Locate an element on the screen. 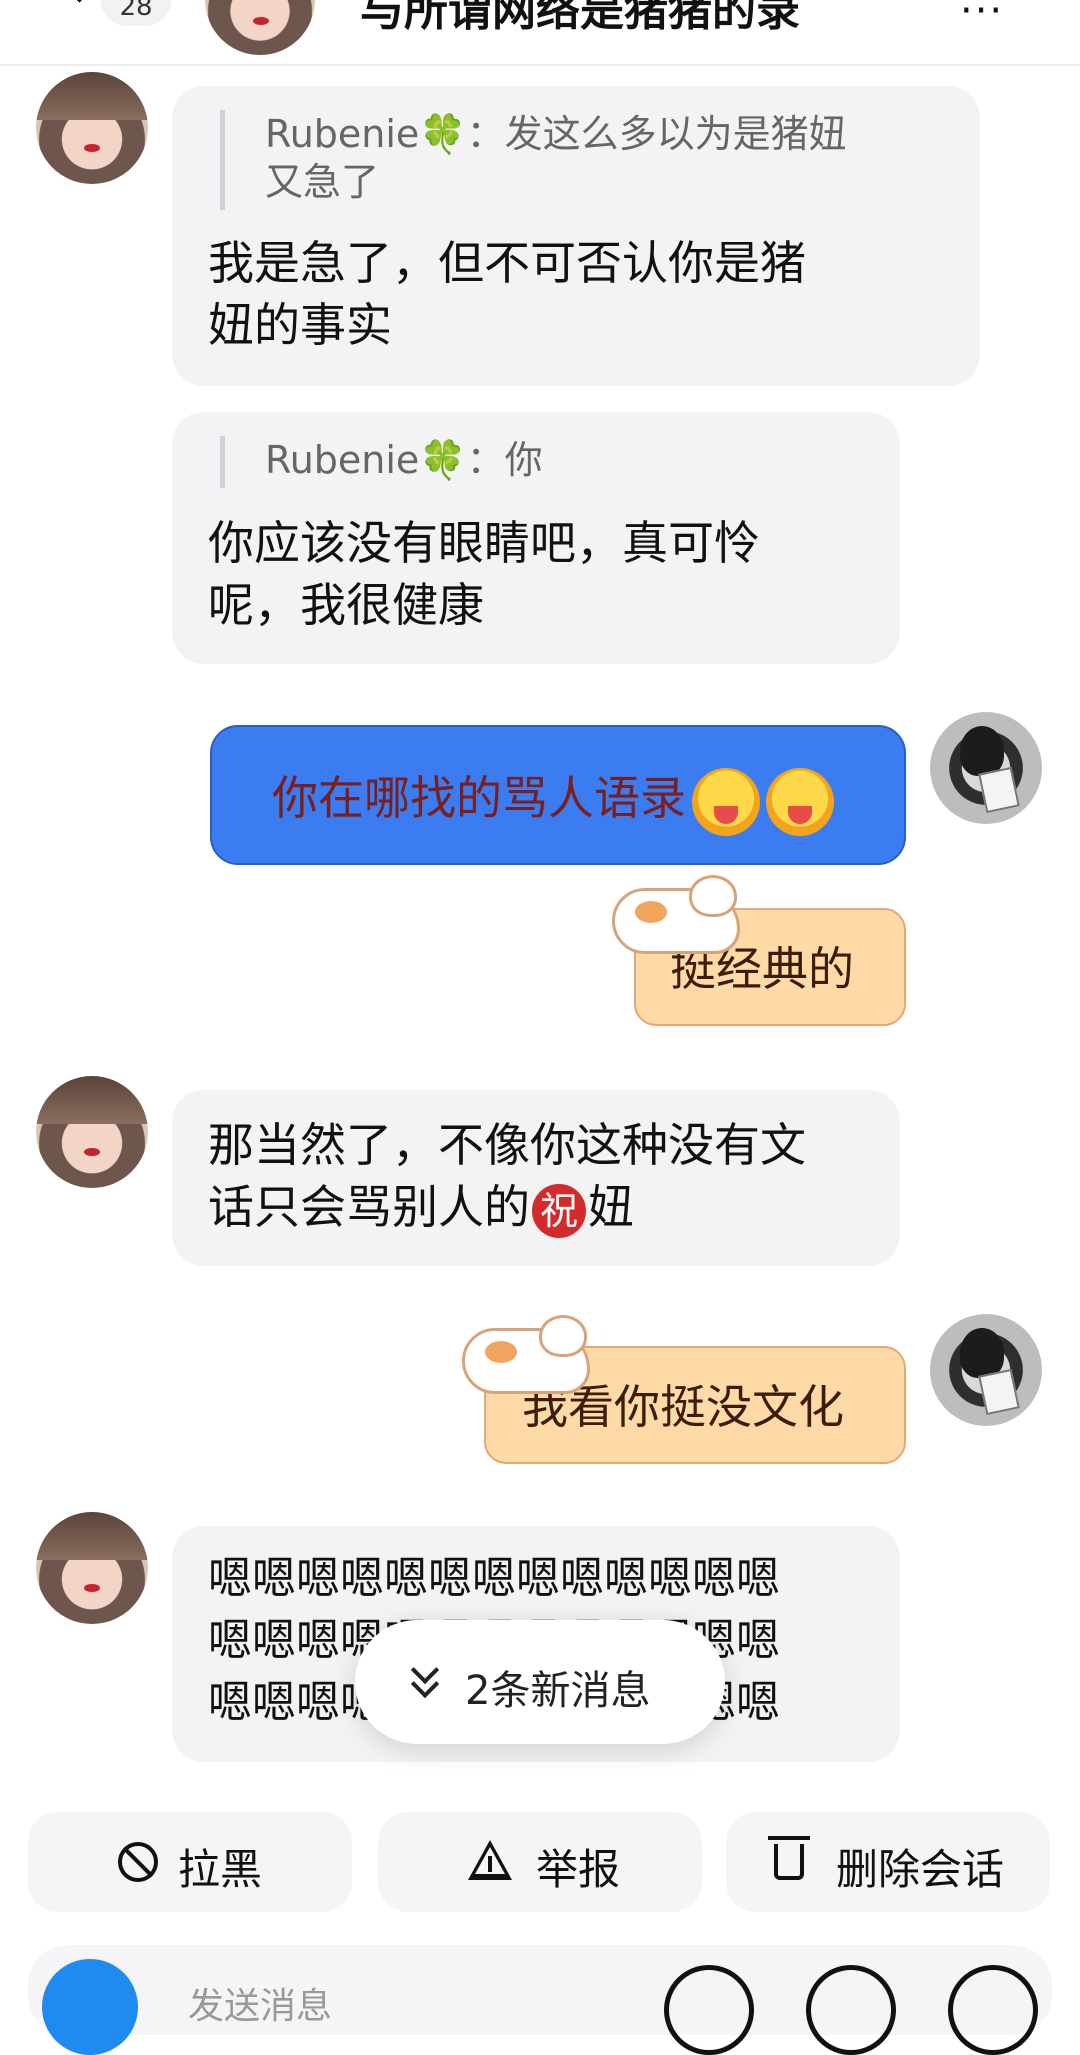 The height and width of the screenshot is (2055, 1080). quoted-message: Rubenie🍀：发这么多以为是猪妞 又急了 is located at coordinates (580, 160).